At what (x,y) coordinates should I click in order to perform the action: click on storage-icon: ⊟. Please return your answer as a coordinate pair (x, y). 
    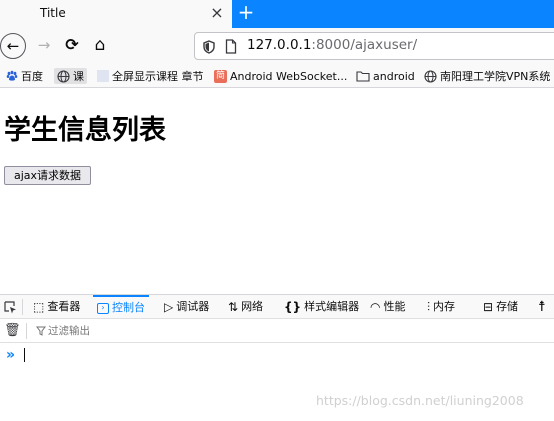
    Looking at the image, I should click on (488, 307).